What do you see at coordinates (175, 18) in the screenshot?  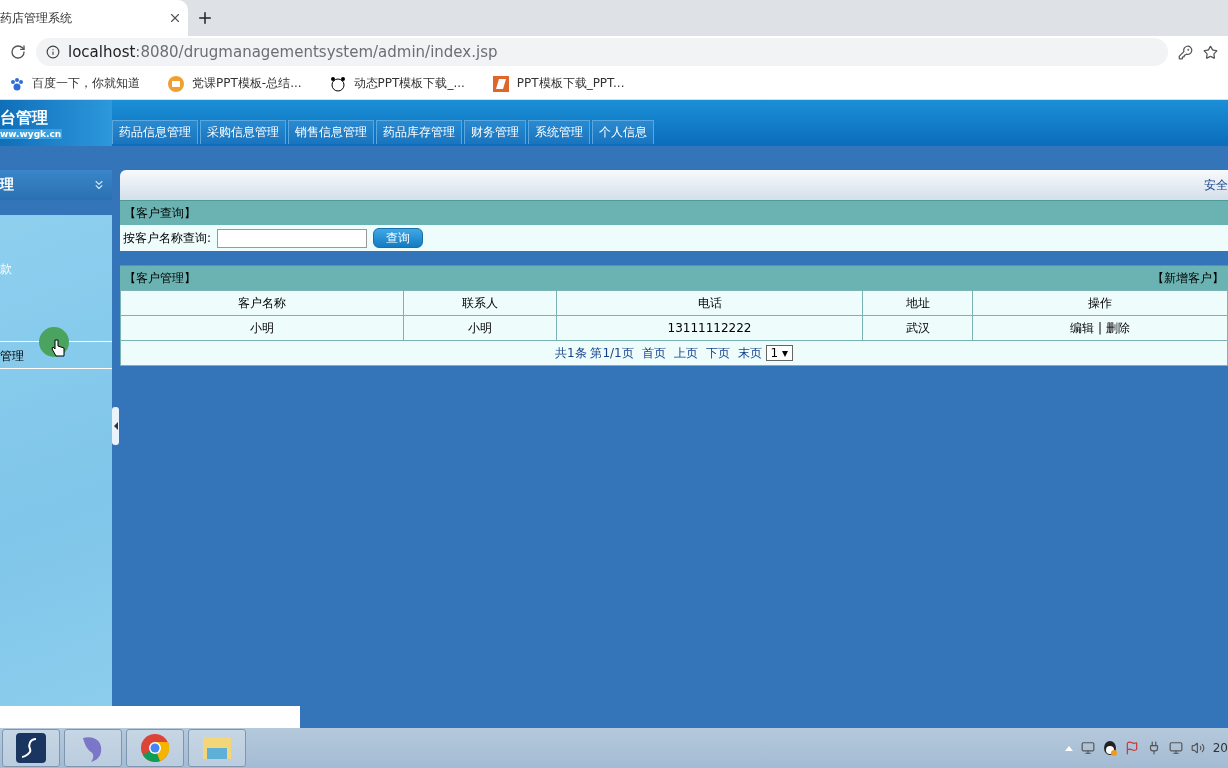 I see `close-icon` at bounding box center [175, 18].